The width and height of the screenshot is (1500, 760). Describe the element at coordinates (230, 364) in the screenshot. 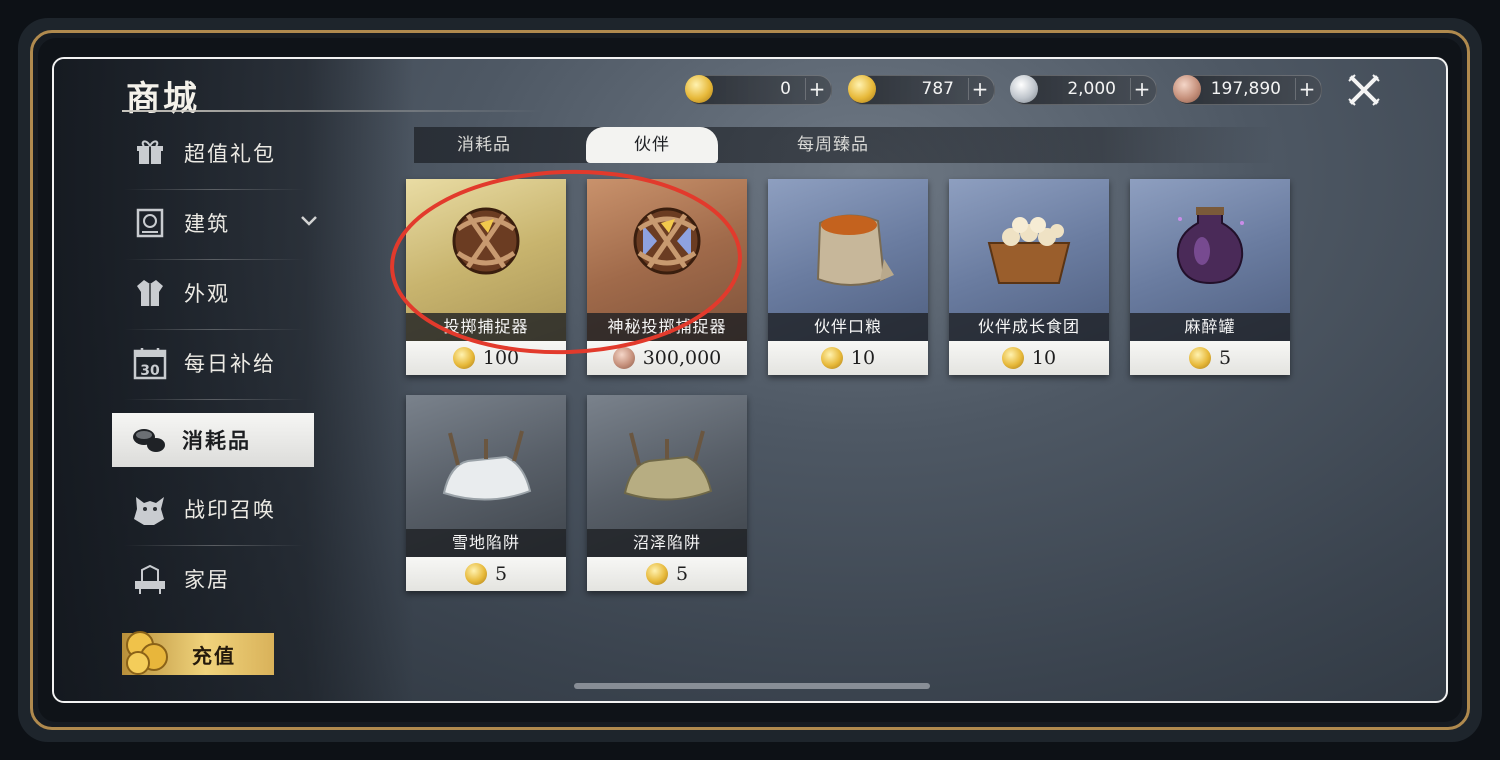

I see `sidebar-item-label: 每日补给` at that location.